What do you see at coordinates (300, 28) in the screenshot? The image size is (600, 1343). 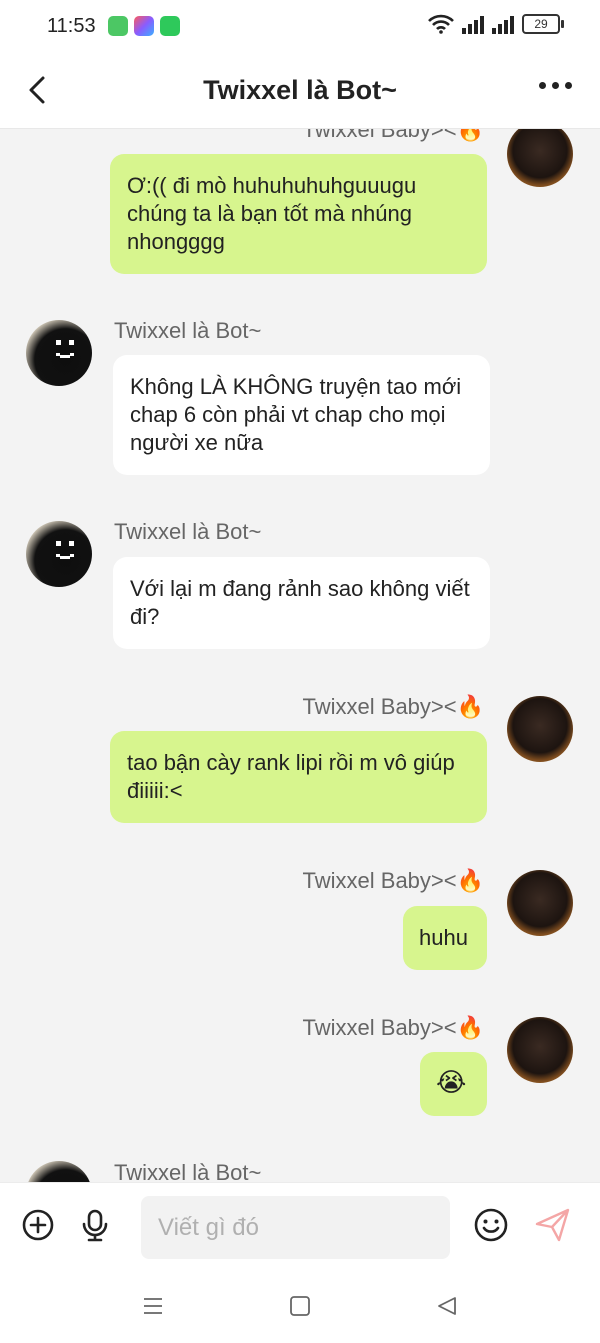 I see `status-bar: 11:53 29` at bounding box center [300, 28].